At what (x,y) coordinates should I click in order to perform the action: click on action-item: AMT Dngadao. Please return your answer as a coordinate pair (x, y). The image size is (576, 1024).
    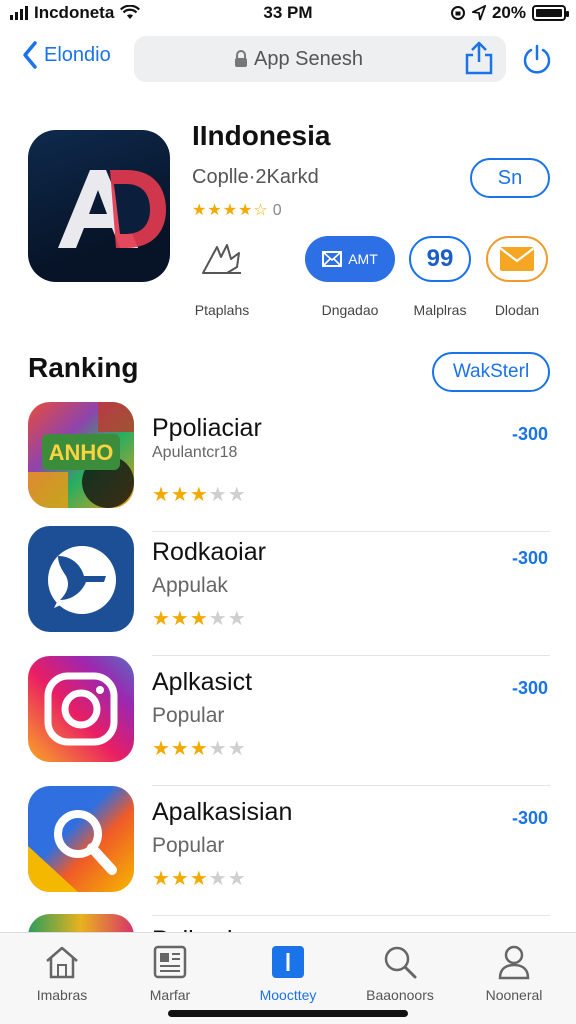
    Looking at the image, I should click on (350, 277).